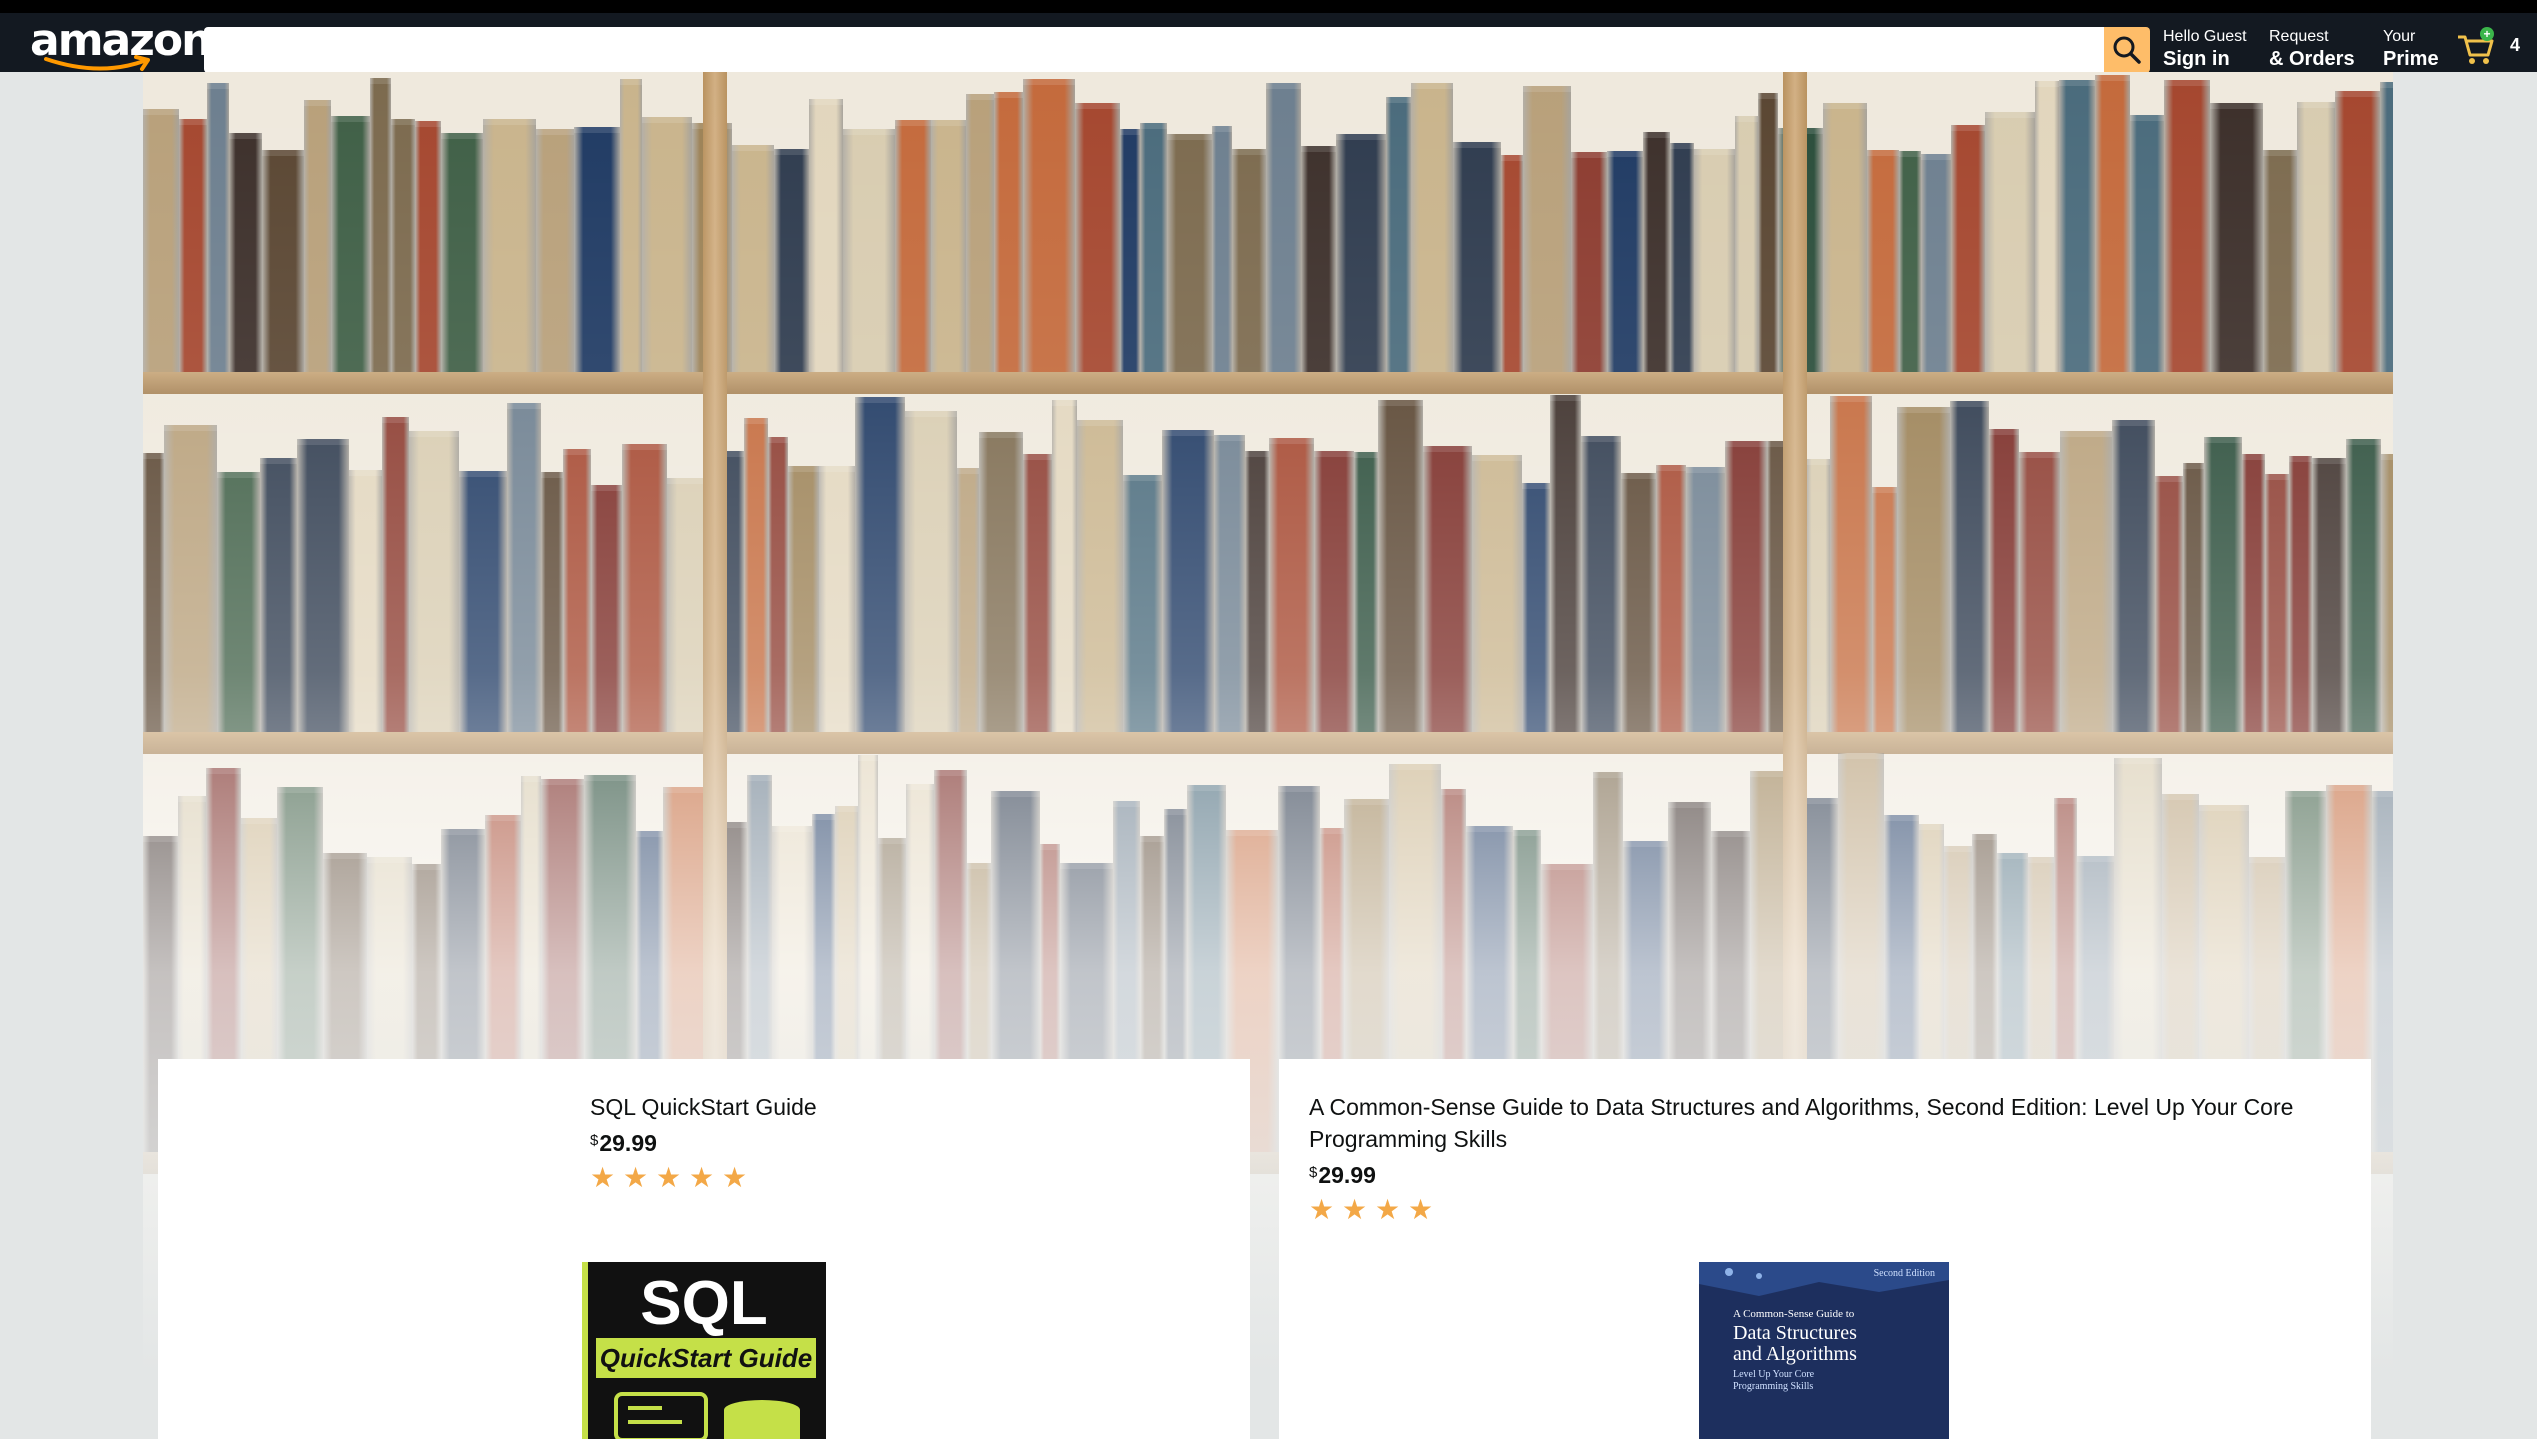 This screenshot has width=2537, height=1439. I want to click on your-text: Your, so click(2399, 36).